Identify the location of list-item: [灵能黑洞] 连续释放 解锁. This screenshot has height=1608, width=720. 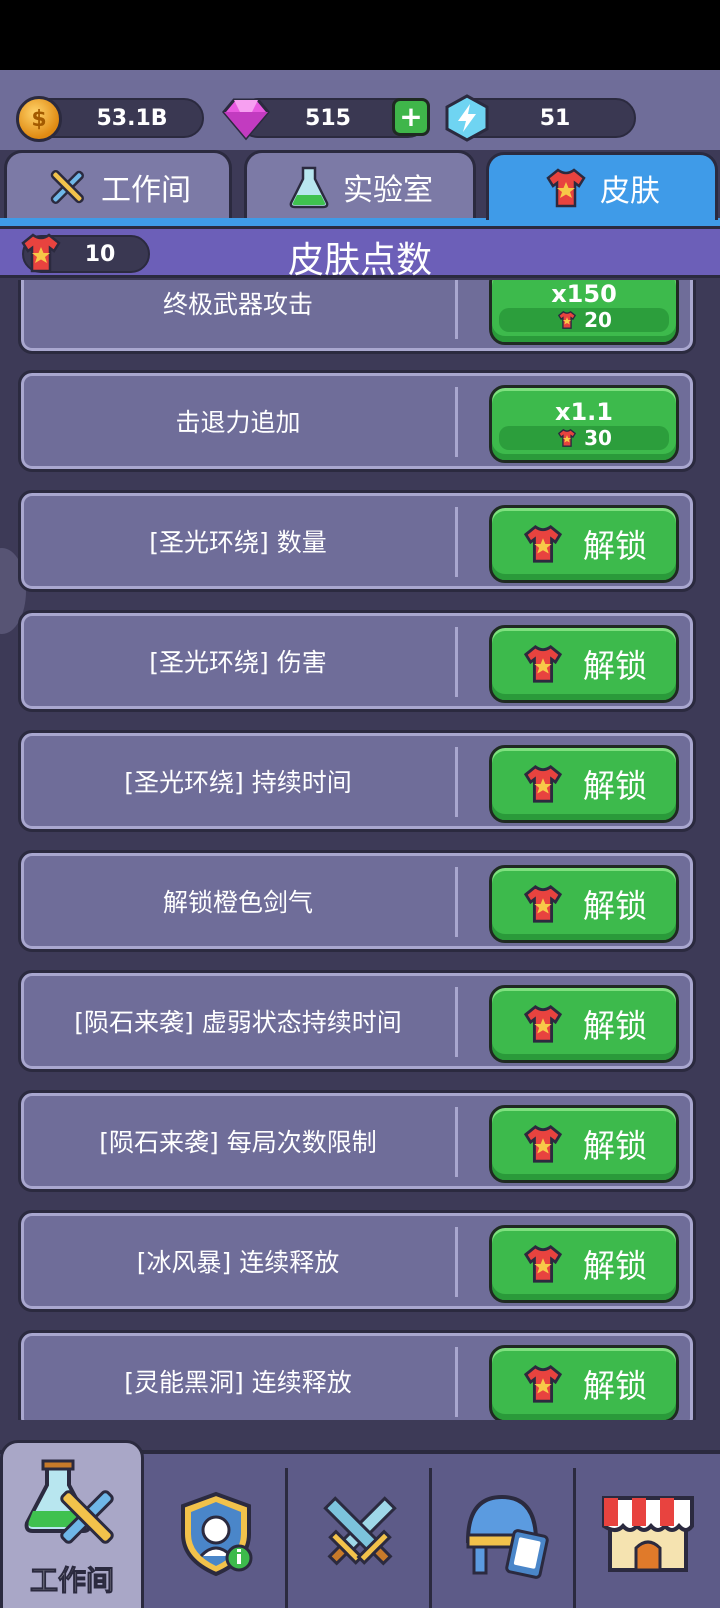
(357, 1375).